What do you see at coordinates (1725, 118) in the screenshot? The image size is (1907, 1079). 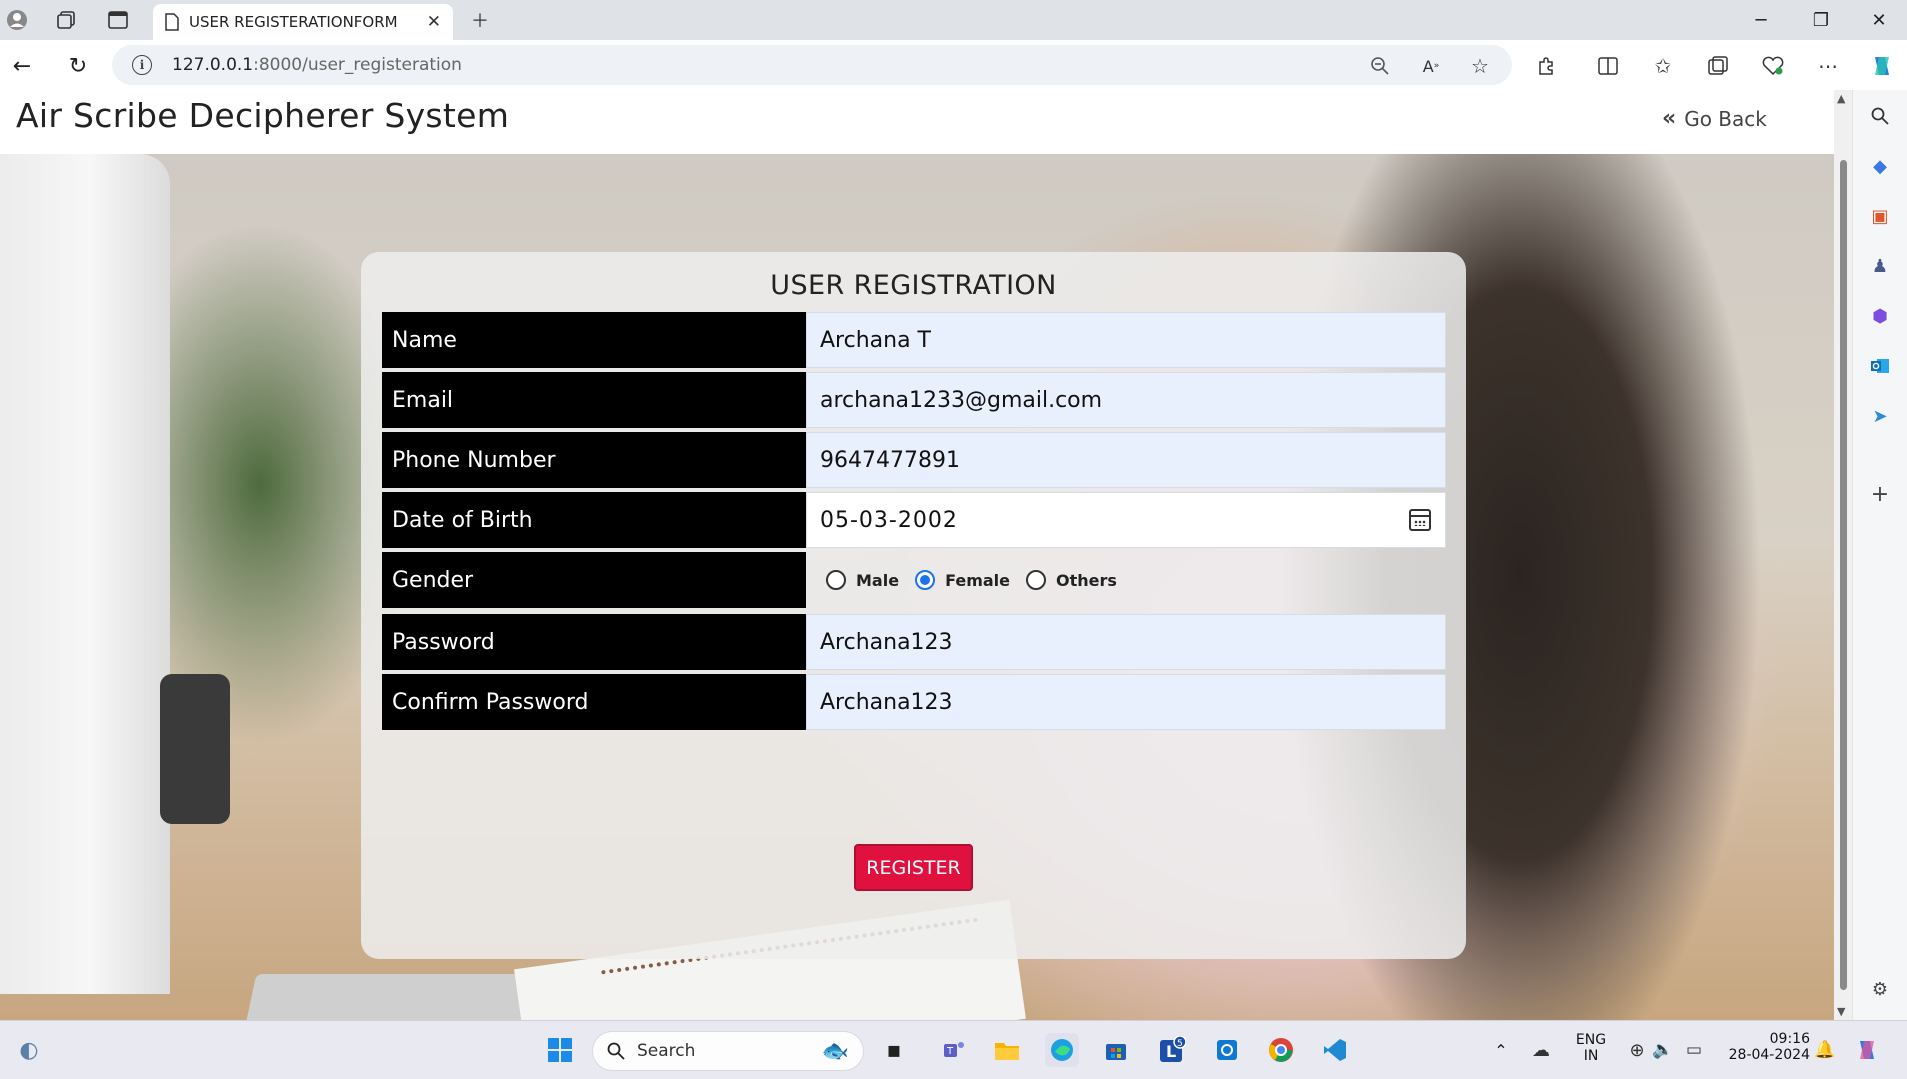 I see `go-back-label: Go Back` at bounding box center [1725, 118].